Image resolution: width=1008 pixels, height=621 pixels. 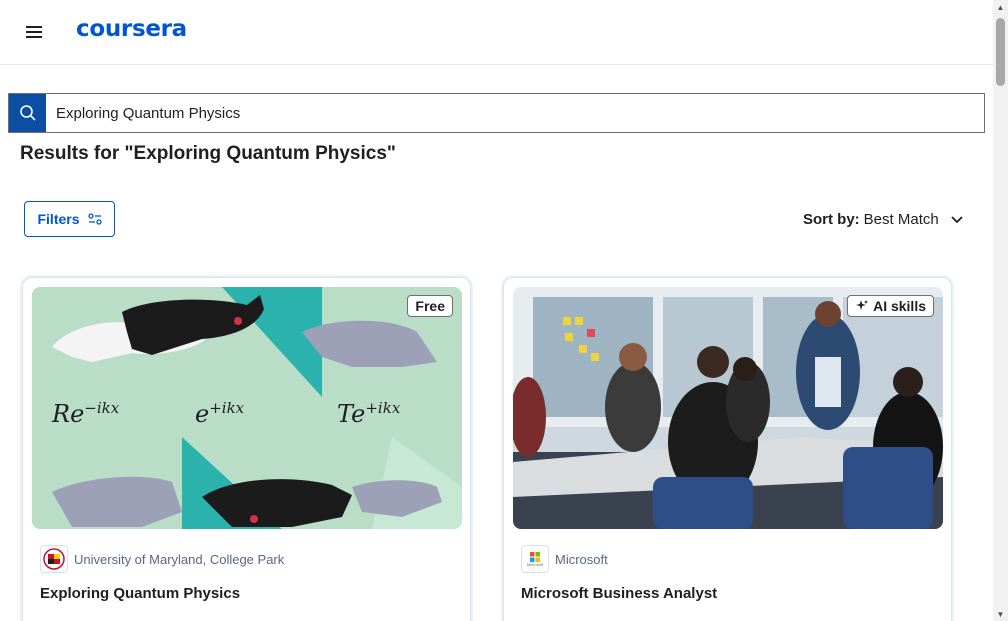 I want to click on search-bar, so click(x=496, y=113).